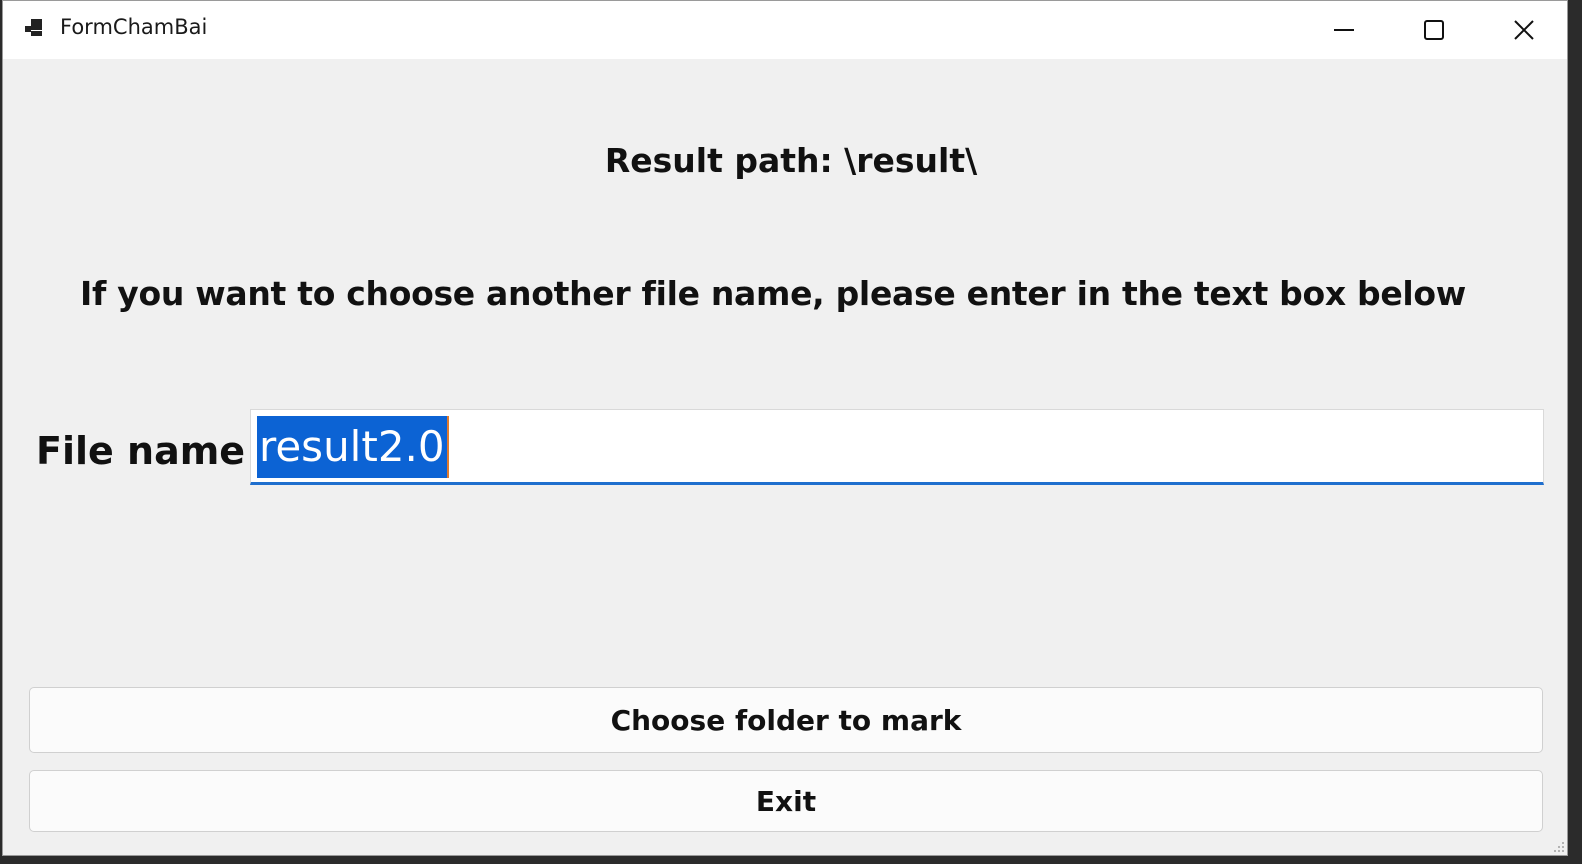 This screenshot has height=864, width=1582. I want to click on maximize-button, so click(1434, 30).